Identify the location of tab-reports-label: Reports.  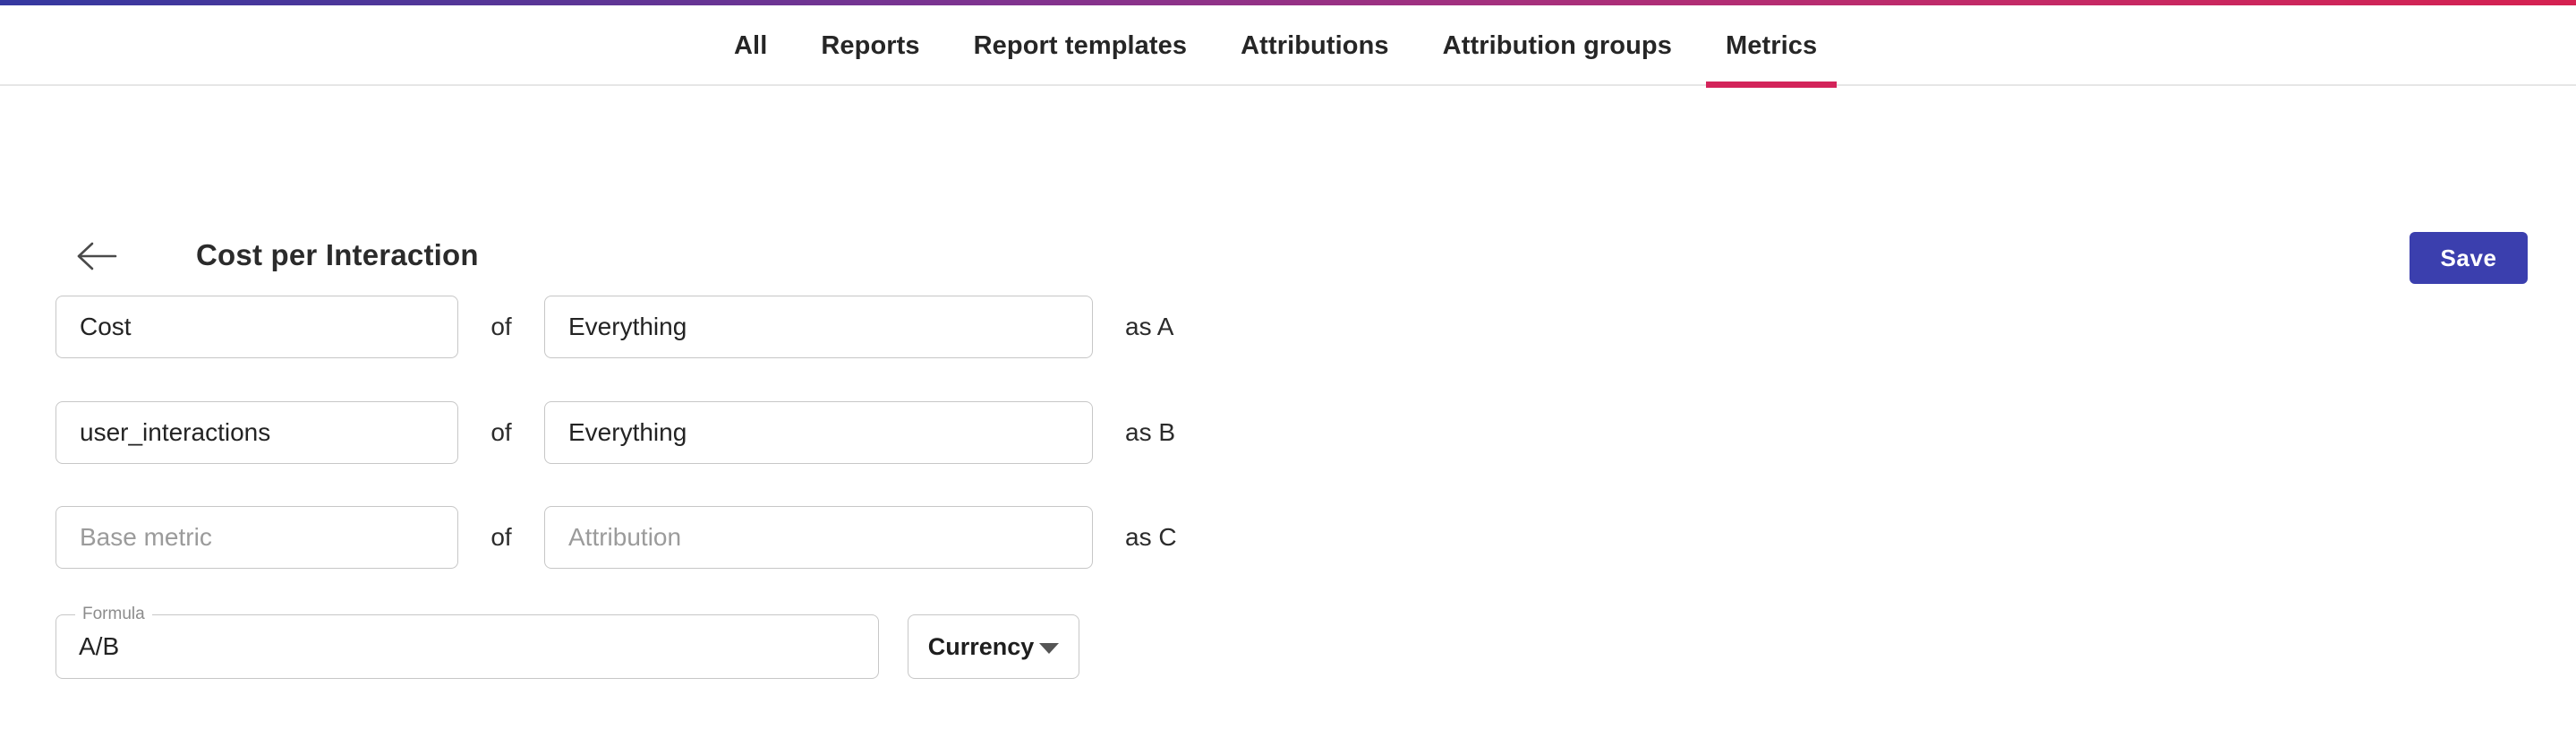
(870, 45).